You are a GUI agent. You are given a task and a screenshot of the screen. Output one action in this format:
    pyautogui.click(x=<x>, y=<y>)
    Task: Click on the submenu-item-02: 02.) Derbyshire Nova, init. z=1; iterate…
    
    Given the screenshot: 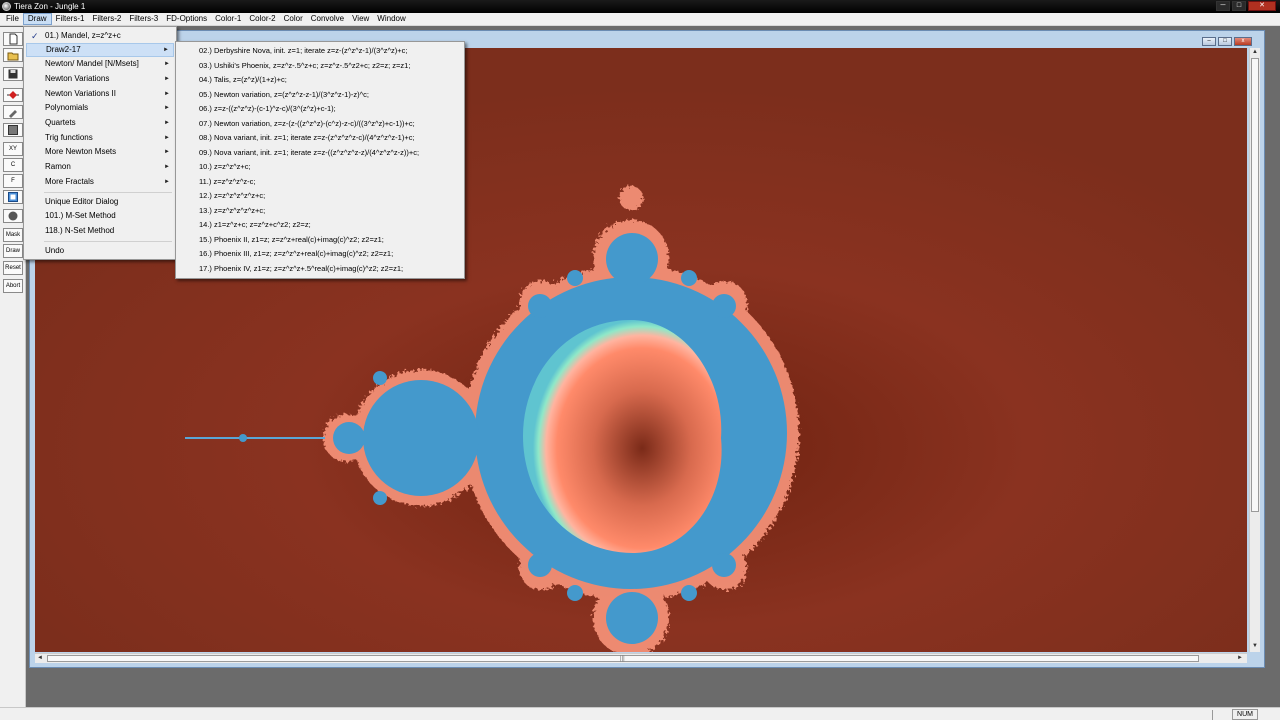 What is the action you would take?
    pyautogui.click(x=320, y=51)
    